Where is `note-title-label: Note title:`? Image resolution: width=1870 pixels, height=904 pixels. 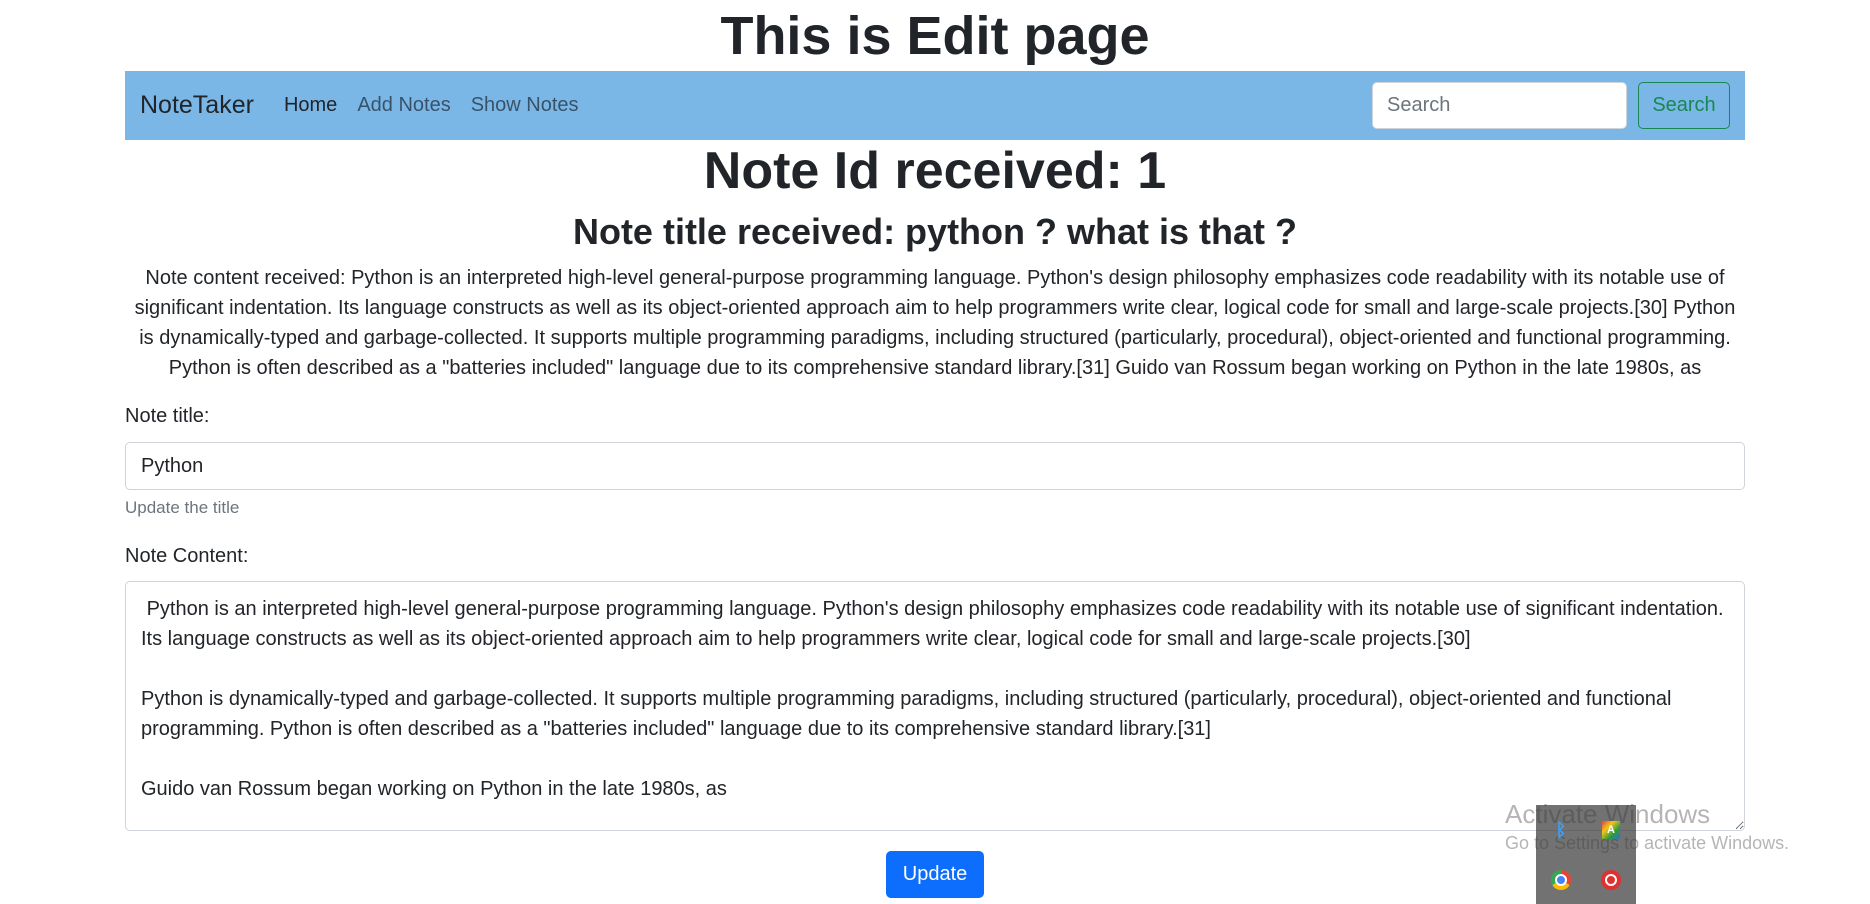
note-title-label: Note title: is located at coordinates (167, 416).